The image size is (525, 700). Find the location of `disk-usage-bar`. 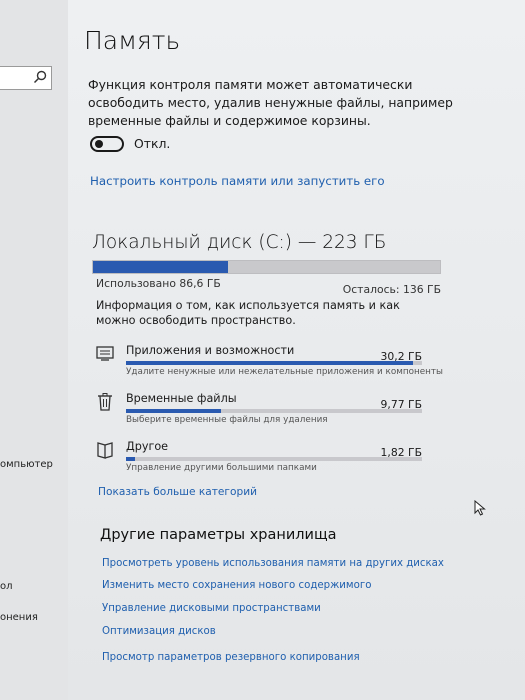

disk-usage-bar is located at coordinates (266, 267).